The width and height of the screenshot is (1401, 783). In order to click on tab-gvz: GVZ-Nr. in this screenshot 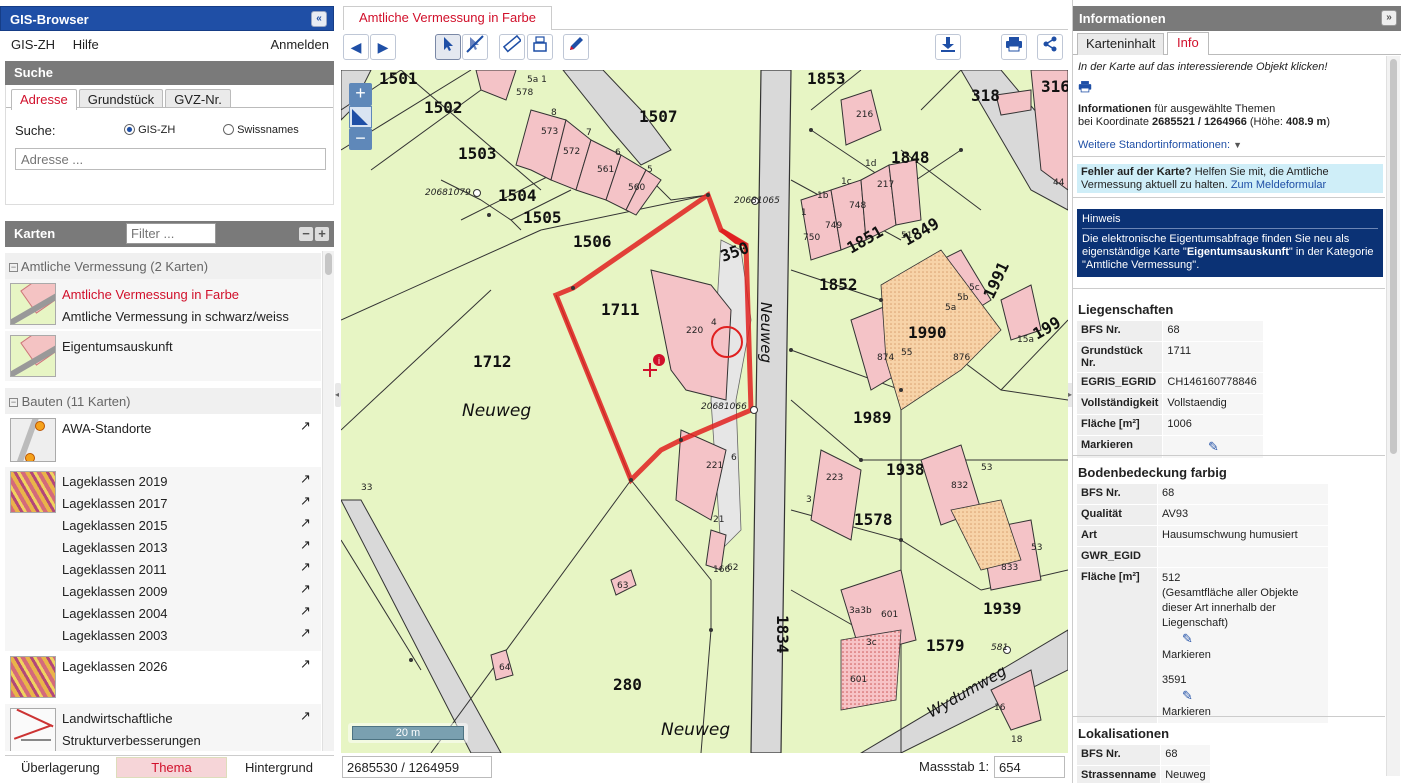, I will do `click(198, 98)`.